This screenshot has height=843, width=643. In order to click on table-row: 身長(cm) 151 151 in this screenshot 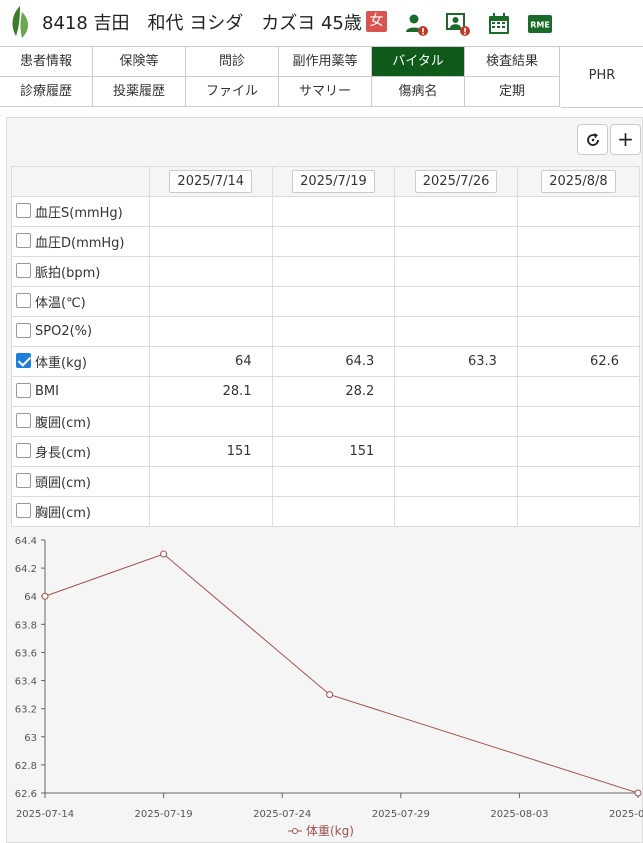, I will do `click(326, 451)`.